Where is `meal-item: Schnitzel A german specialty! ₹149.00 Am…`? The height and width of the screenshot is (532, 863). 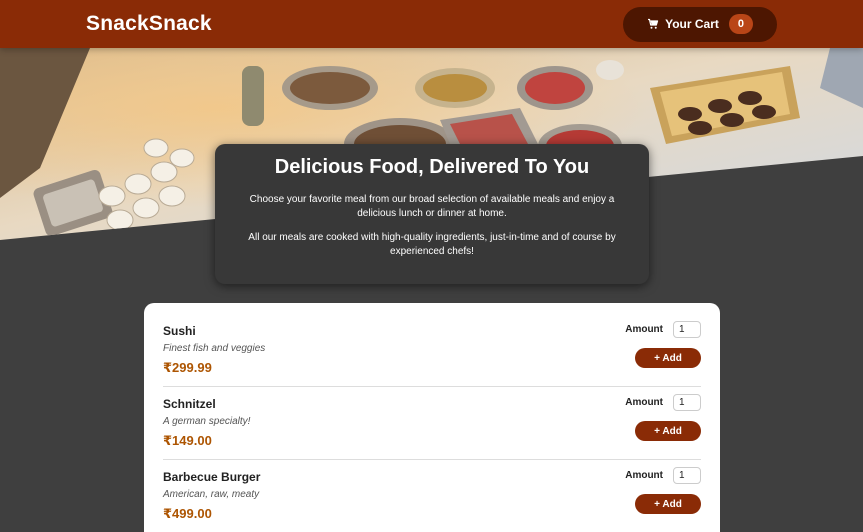
meal-item: Schnitzel A german specialty! ₹149.00 Am… is located at coordinates (432, 424).